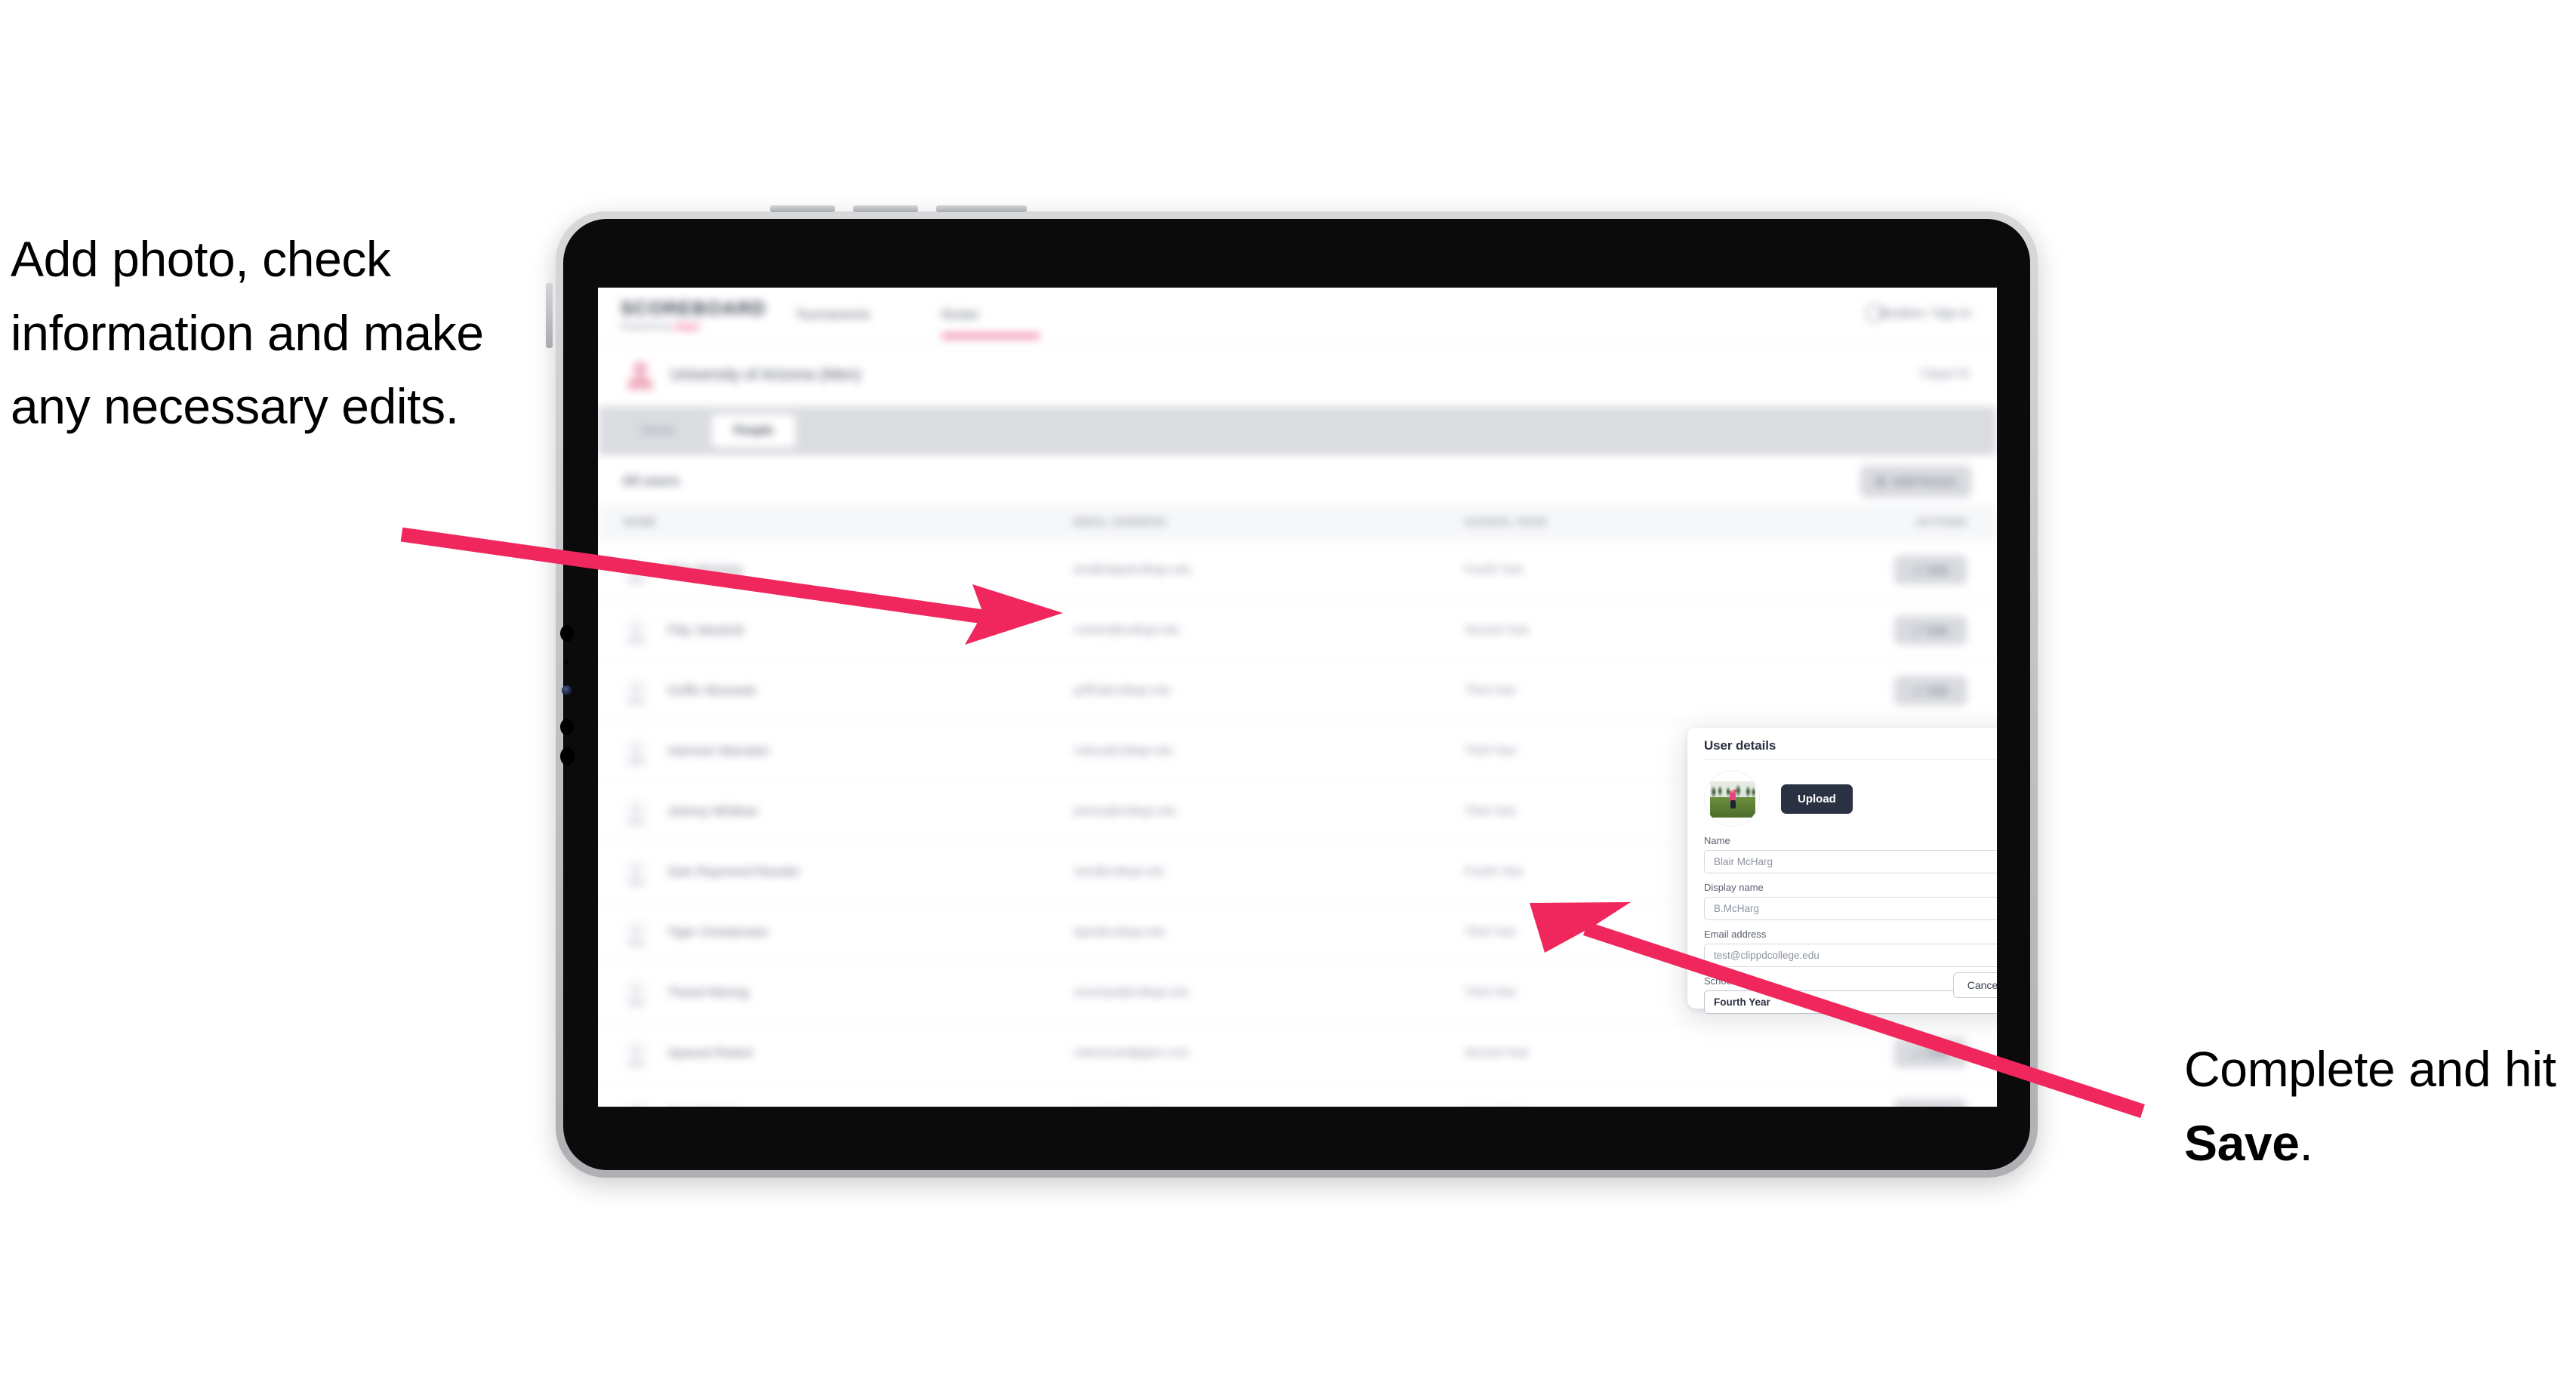  What do you see at coordinates (1817, 799) in the screenshot?
I see `upload-button: Upload` at bounding box center [1817, 799].